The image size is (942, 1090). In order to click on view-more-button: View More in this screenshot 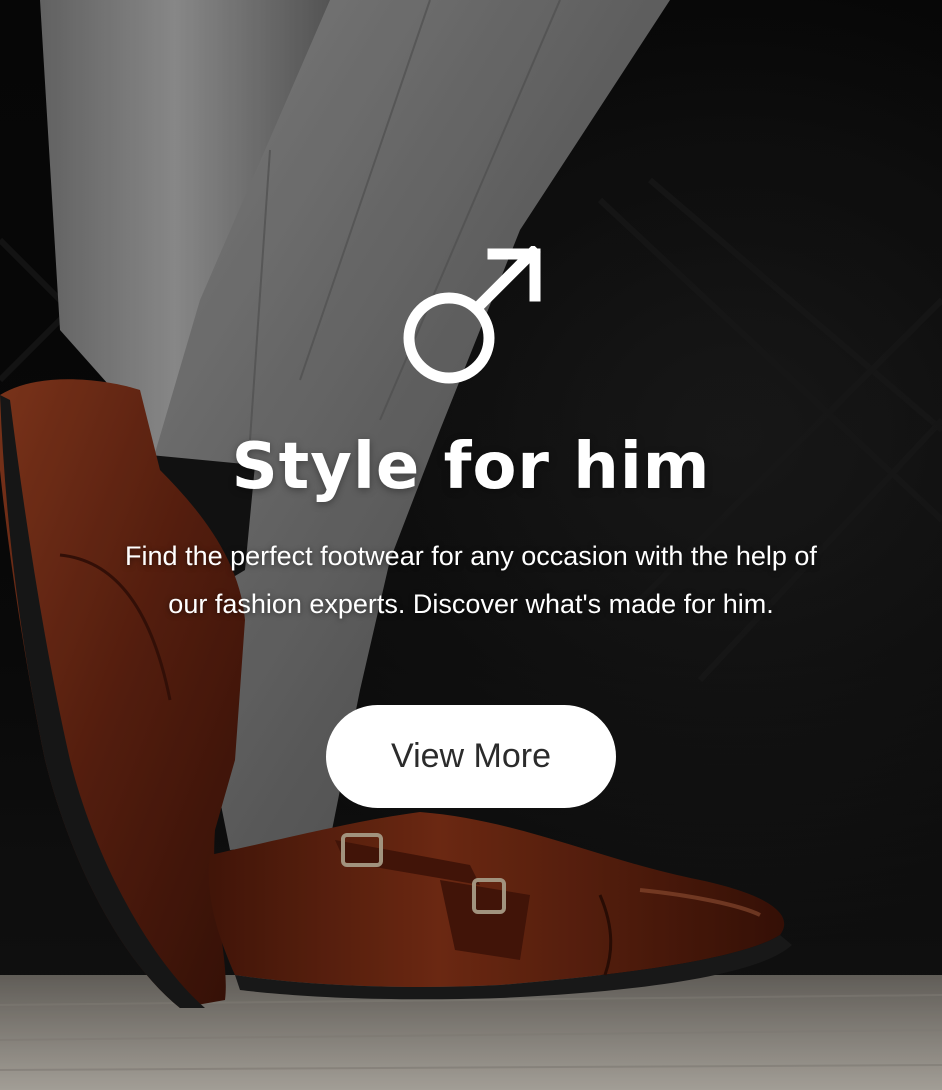, I will do `click(471, 756)`.